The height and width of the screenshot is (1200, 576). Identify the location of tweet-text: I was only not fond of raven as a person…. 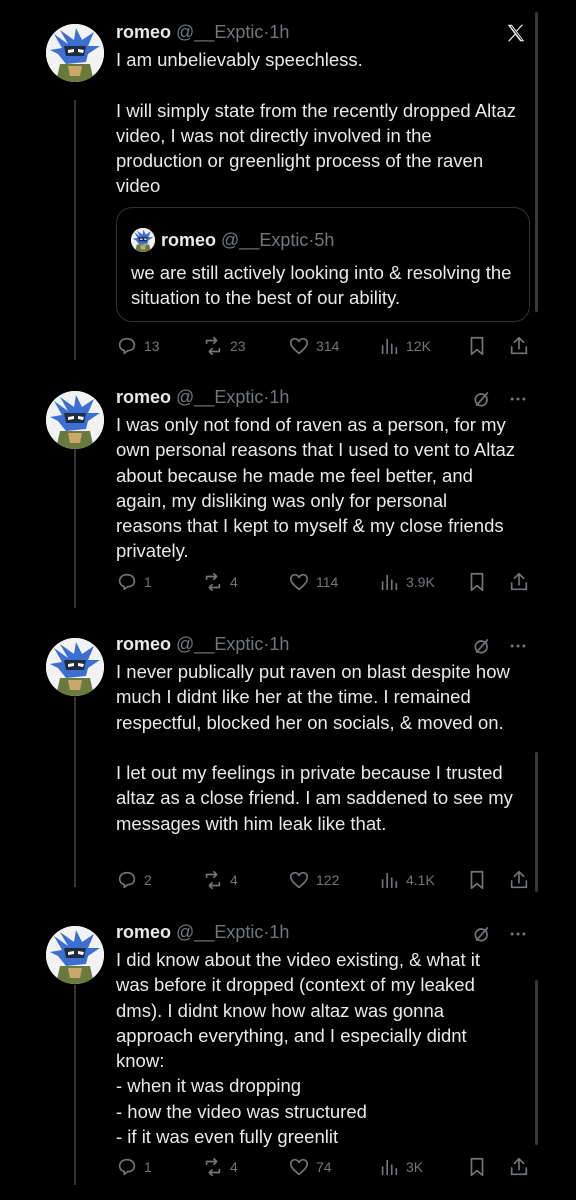
(316, 488).